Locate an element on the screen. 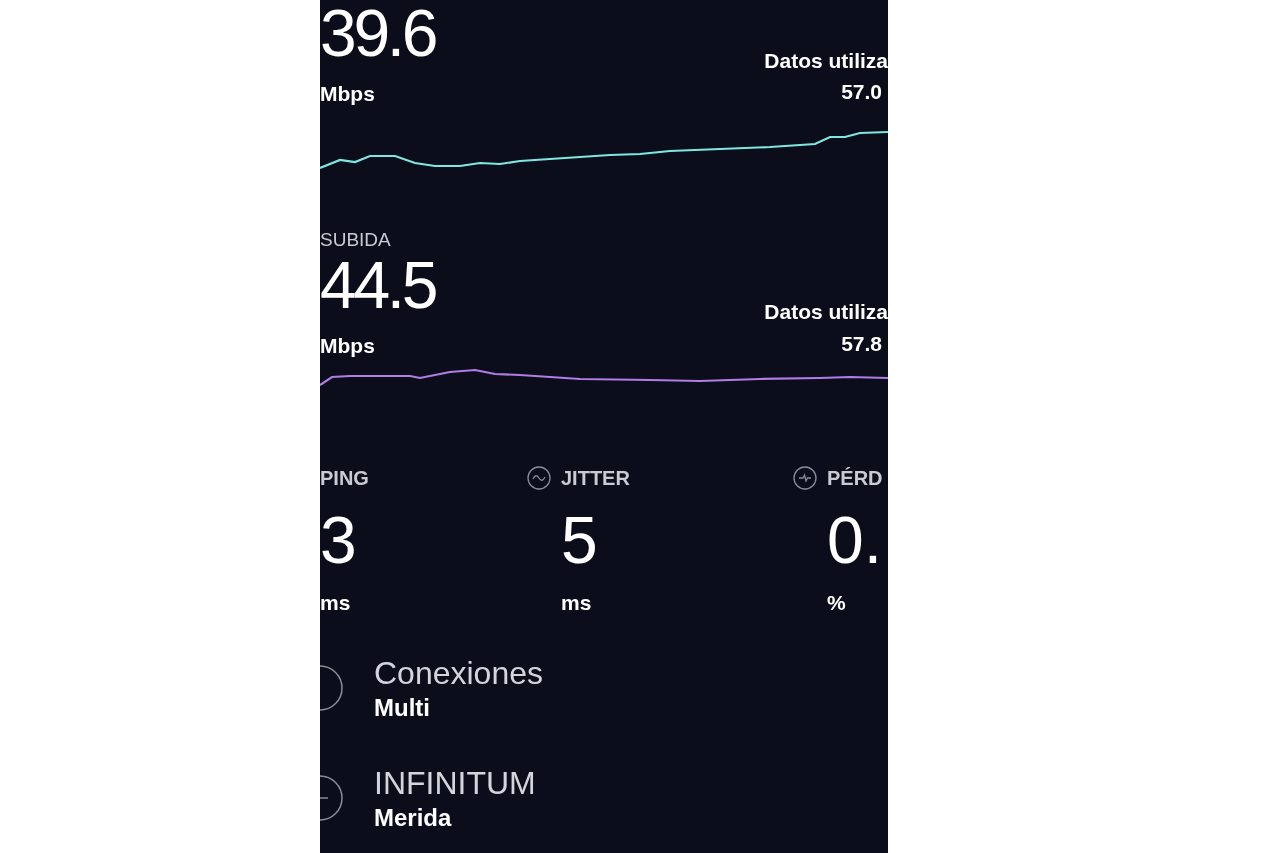 The height and width of the screenshot is (853, 1280). metric-value: 0. is located at coordinates (855, 540).